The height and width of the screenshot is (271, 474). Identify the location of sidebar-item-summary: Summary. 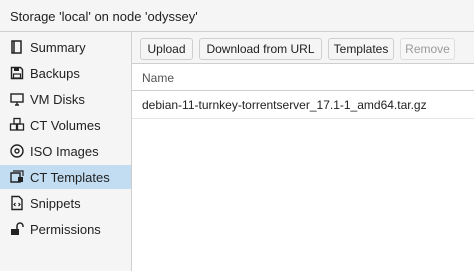
(65, 47).